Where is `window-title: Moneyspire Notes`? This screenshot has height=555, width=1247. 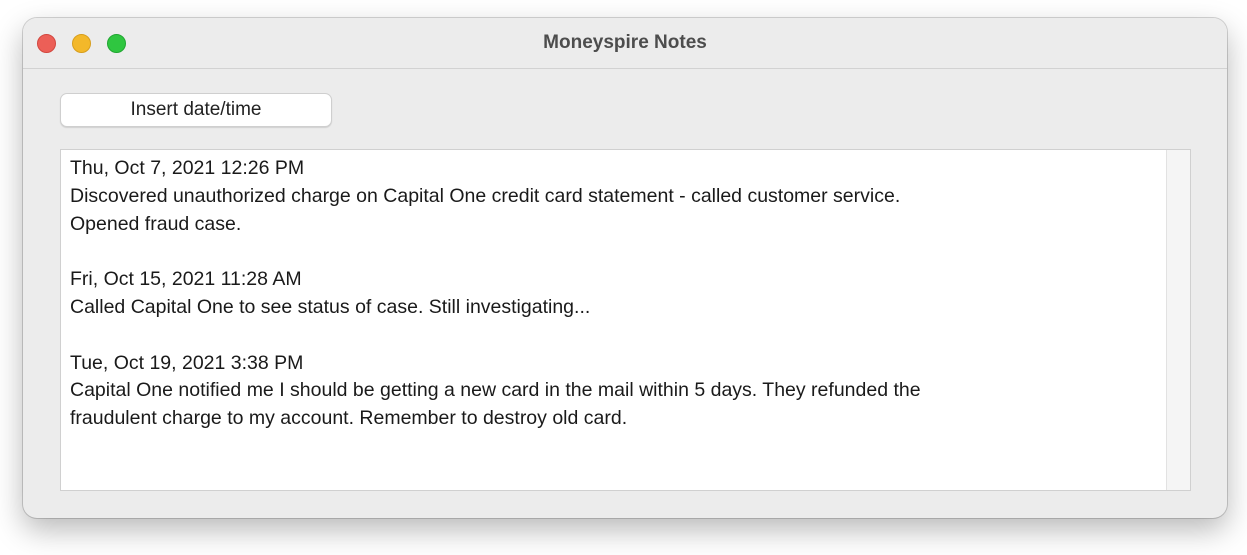 window-title: Moneyspire Notes is located at coordinates (625, 42).